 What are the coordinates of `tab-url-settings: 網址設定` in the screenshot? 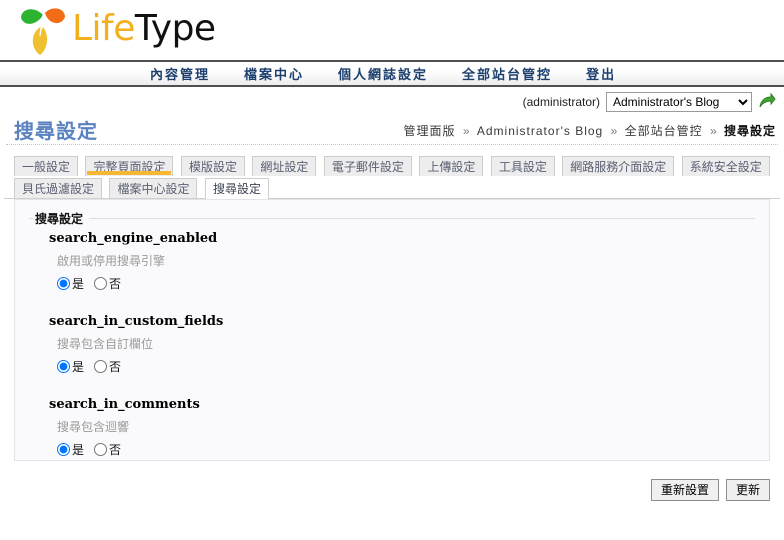 It's located at (284, 166).